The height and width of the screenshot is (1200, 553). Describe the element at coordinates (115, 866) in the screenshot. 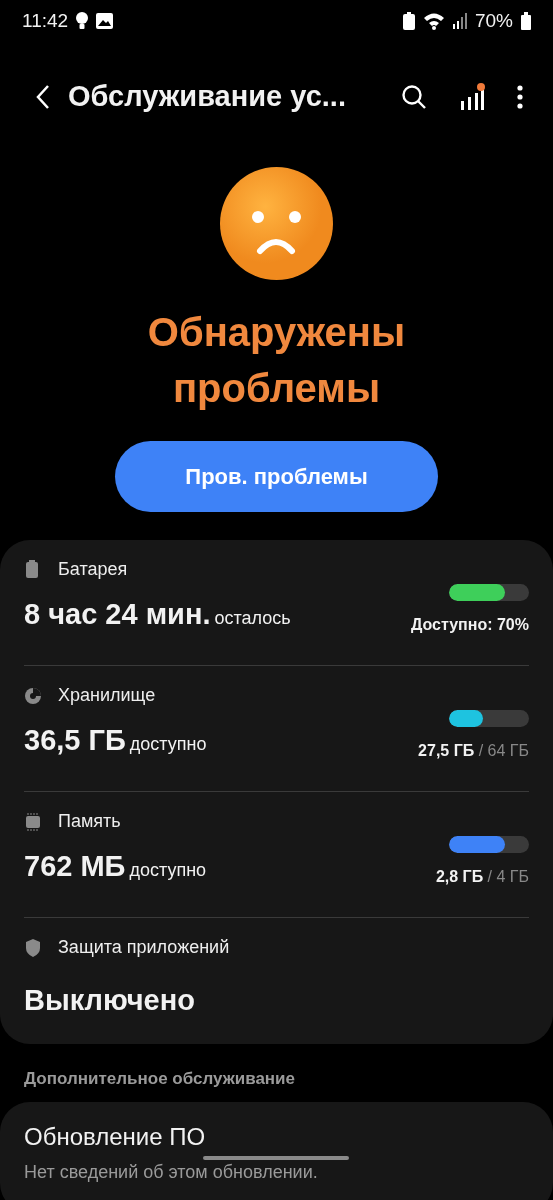

I see `item-value: 762 МБ доступно` at that location.